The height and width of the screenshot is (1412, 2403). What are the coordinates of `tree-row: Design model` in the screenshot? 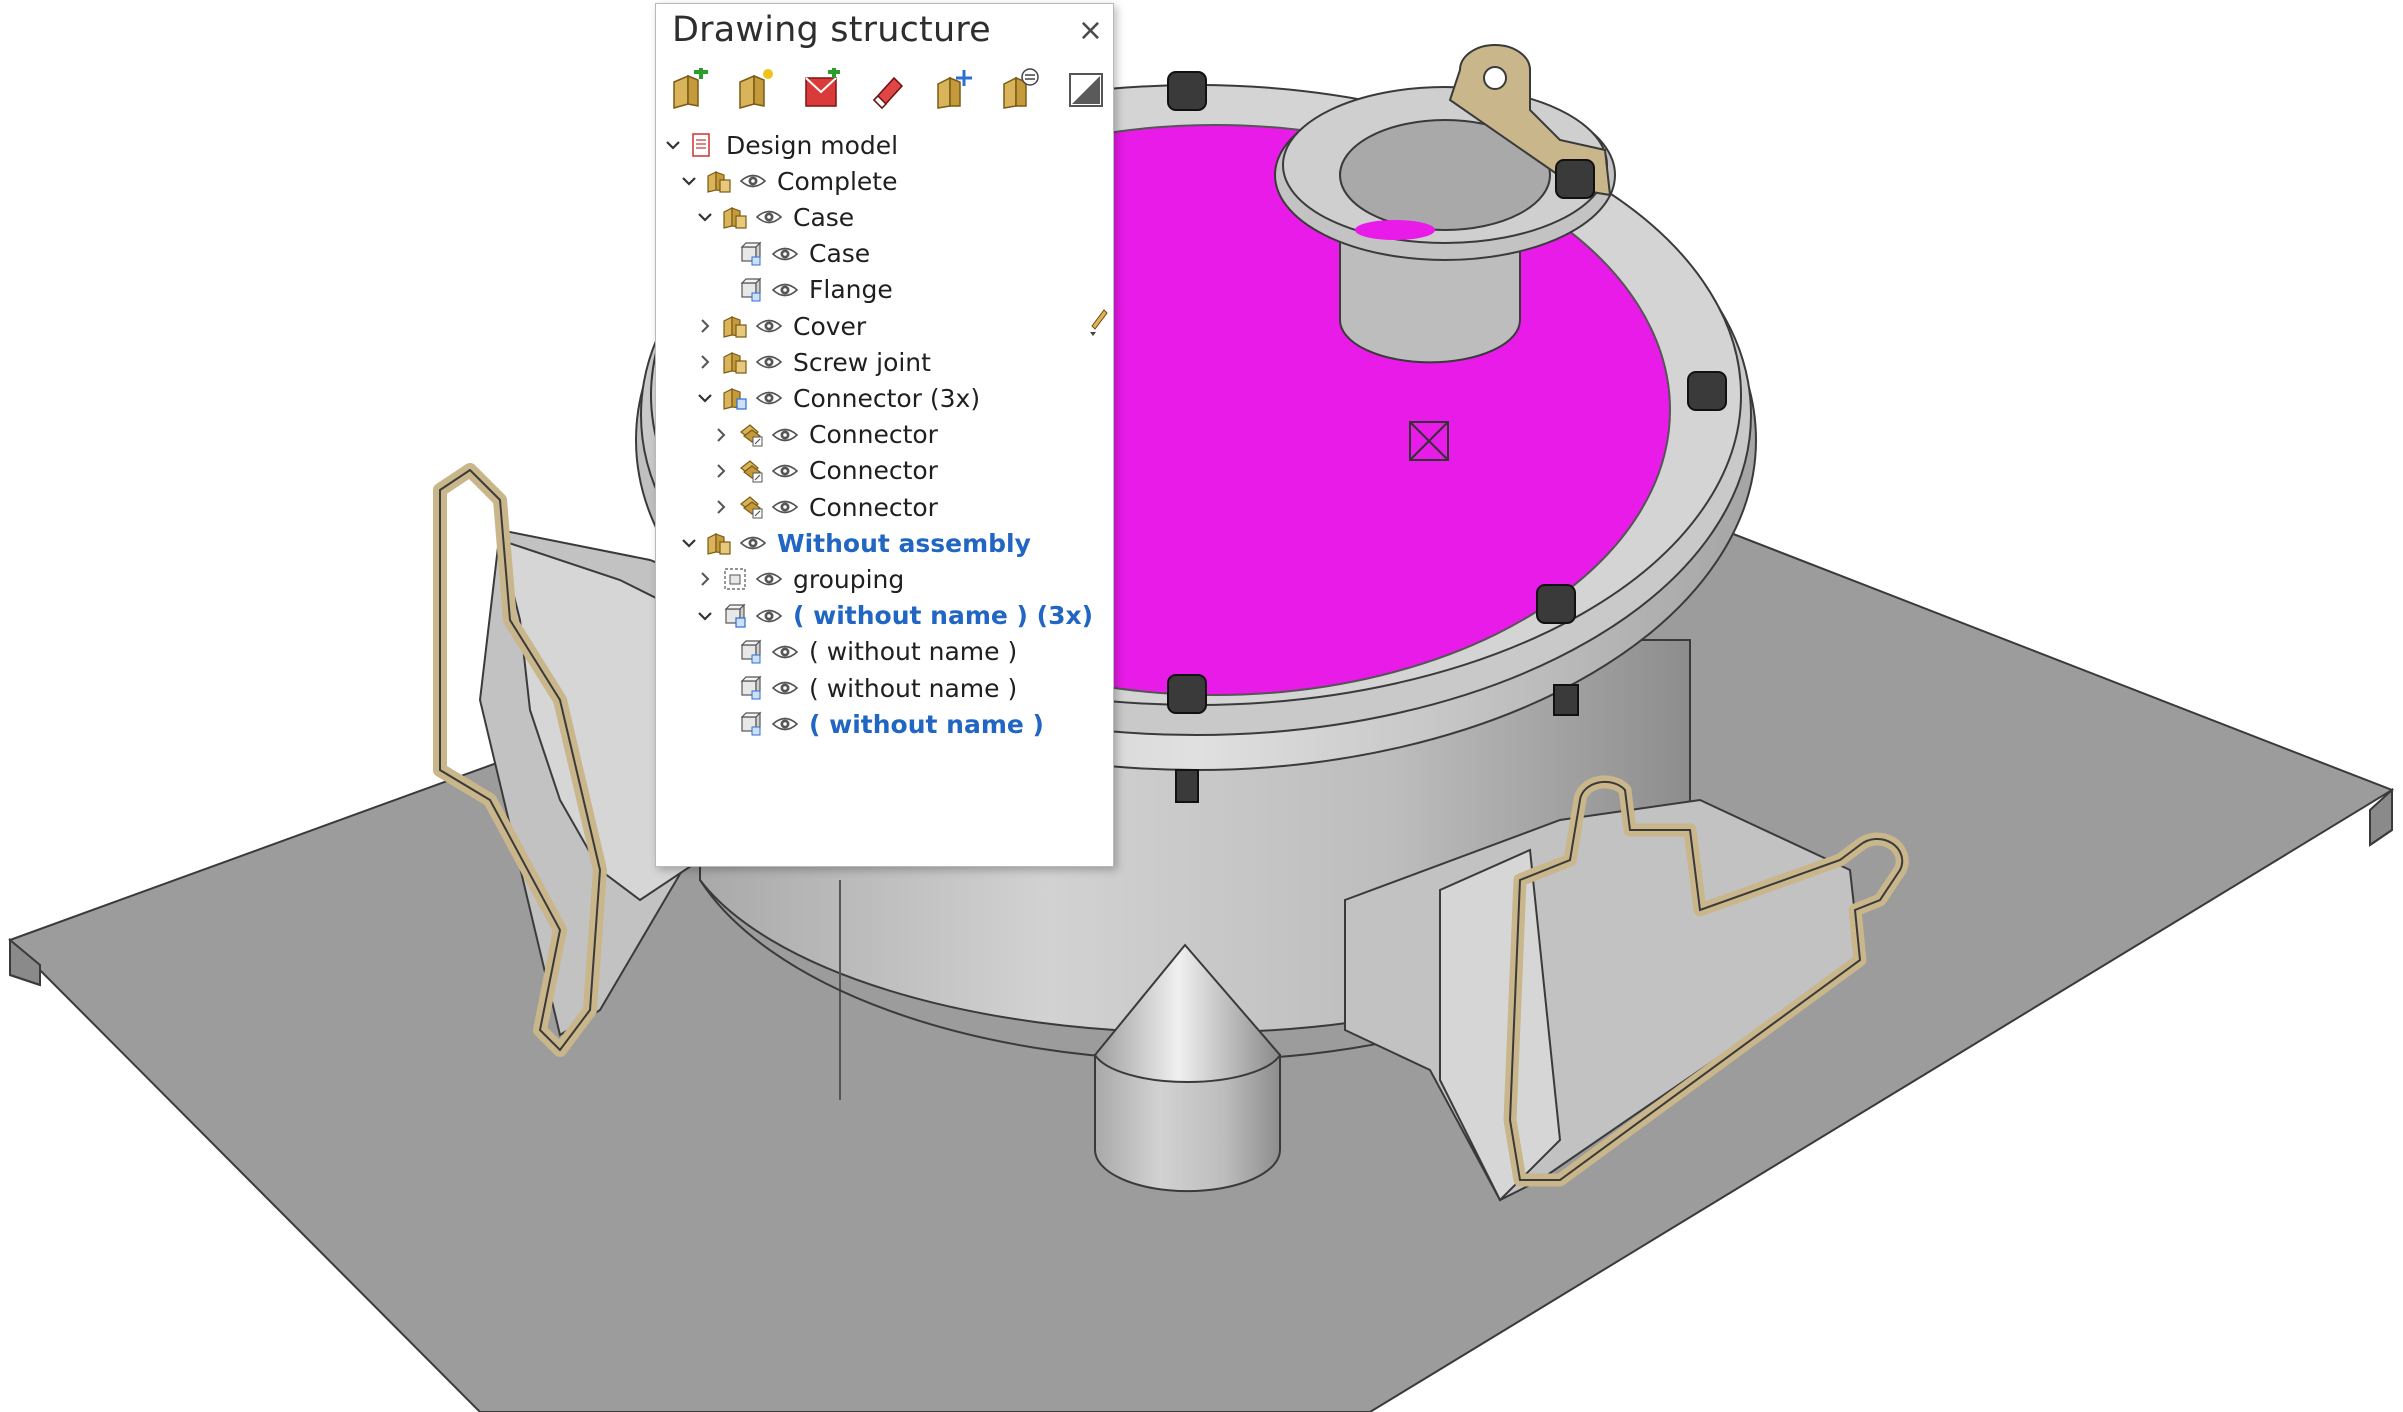 It's located at (780, 145).